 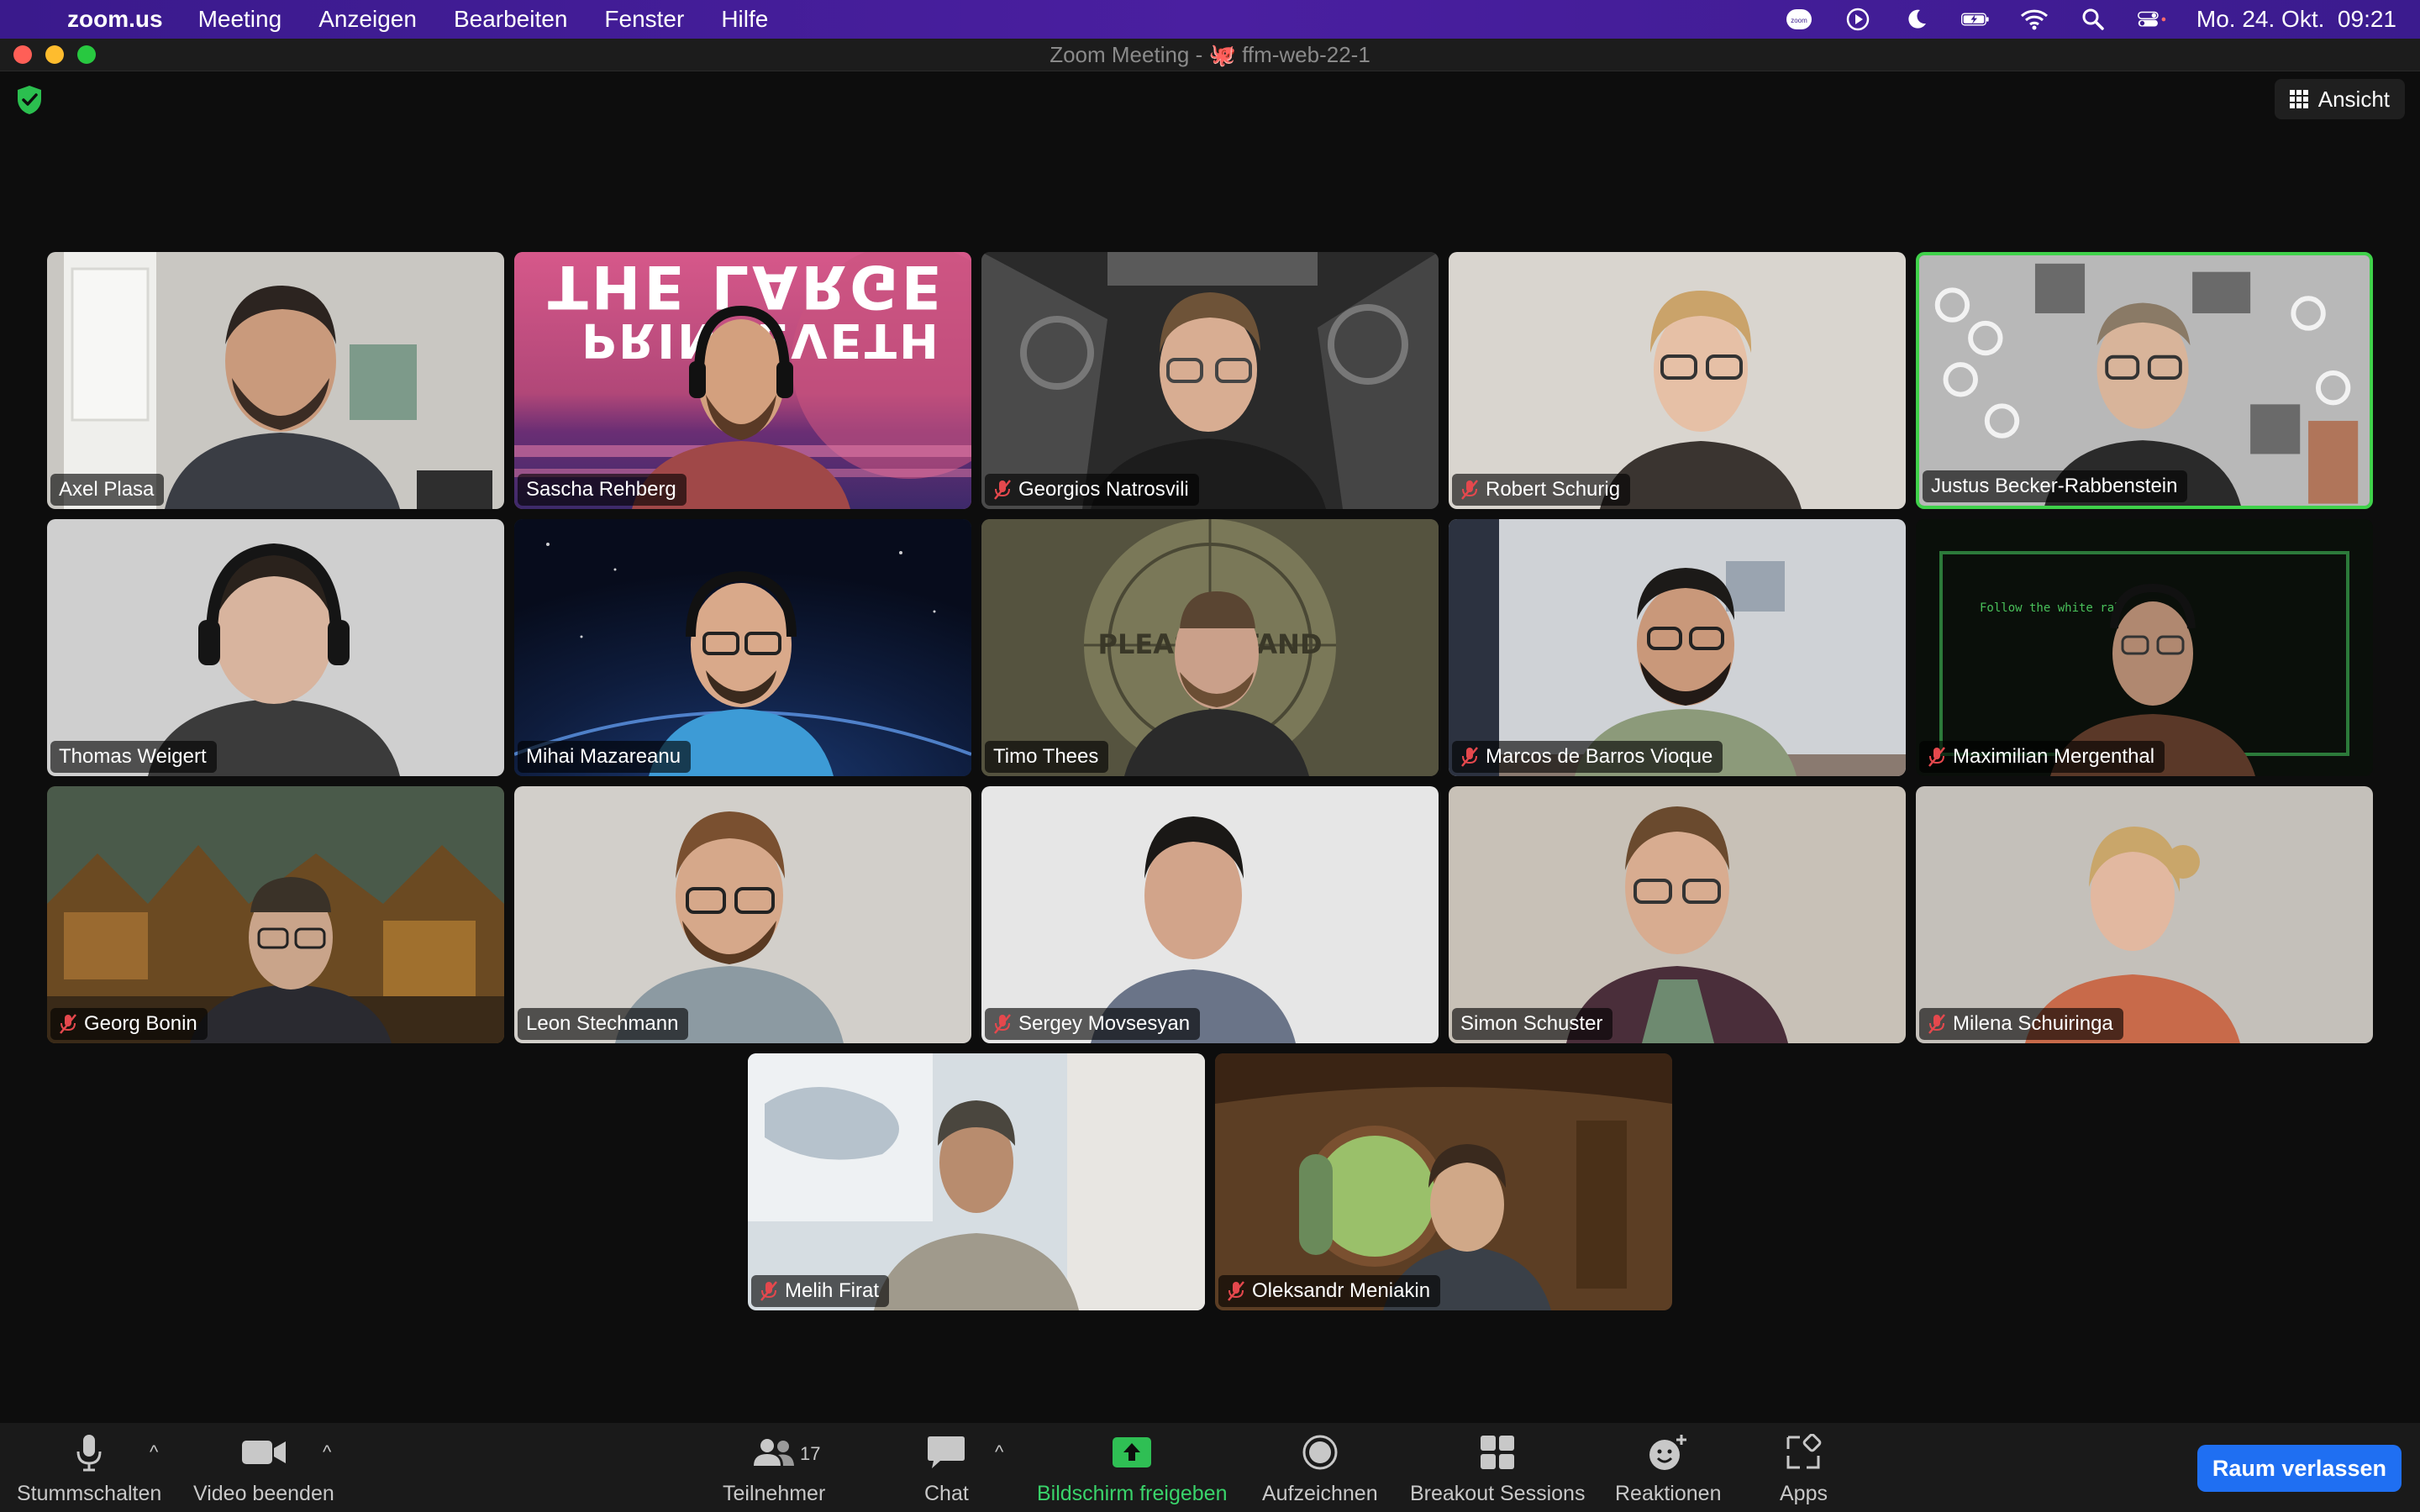 What do you see at coordinates (2035, 19) in the screenshot?
I see `wifi-icon` at bounding box center [2035, 19].